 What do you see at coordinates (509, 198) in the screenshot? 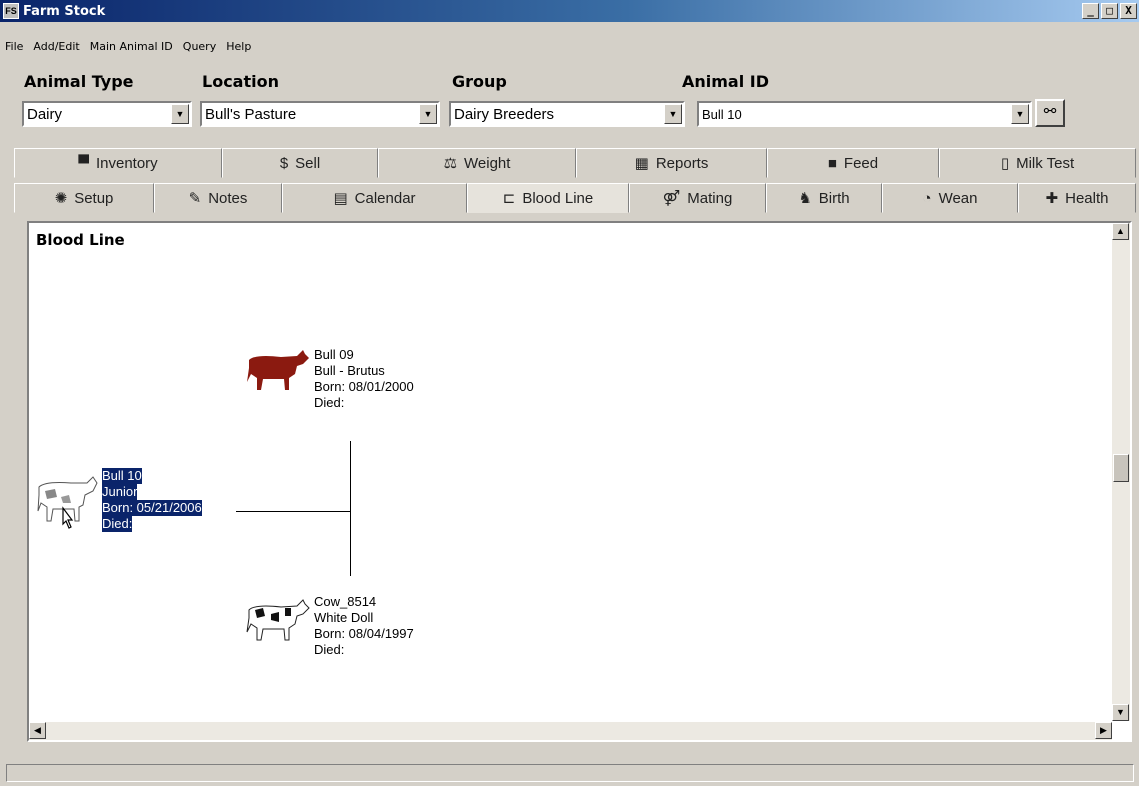
I see `bloodline-icon: ⊏` at bounding box center [509, 198].